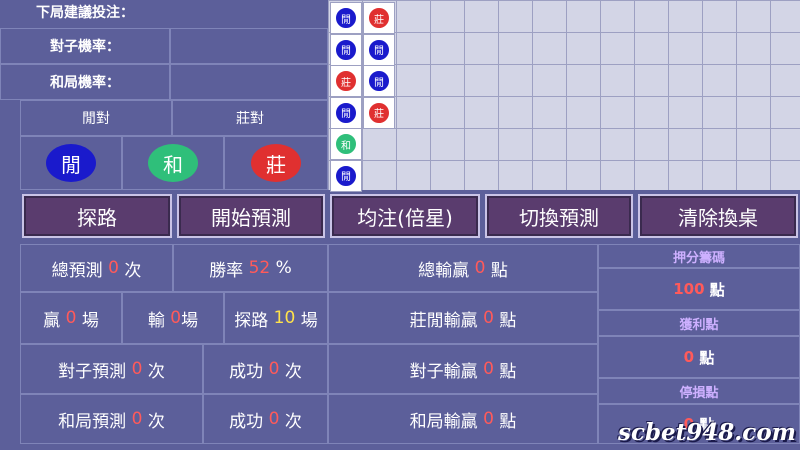 The width and height of the screenshot is (800, 450). I want to click on player-circle: 閒, so click(71, 163).